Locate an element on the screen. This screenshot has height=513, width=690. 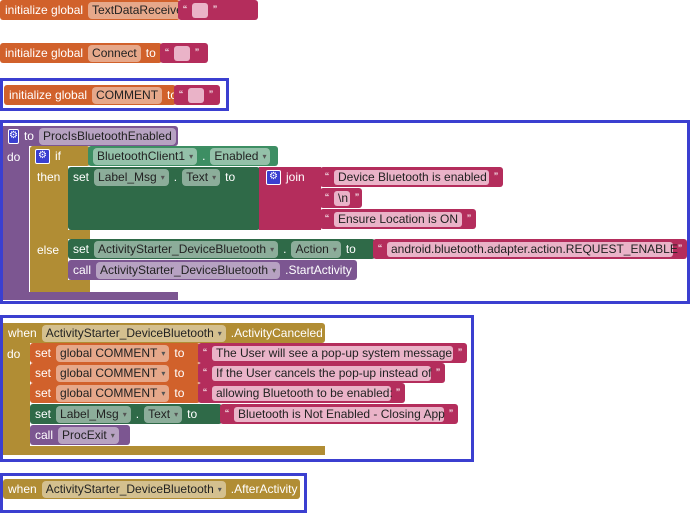
global-init-textdatareceived: initialize globalTextDataReceivedto is located at coordinates (104, 10).